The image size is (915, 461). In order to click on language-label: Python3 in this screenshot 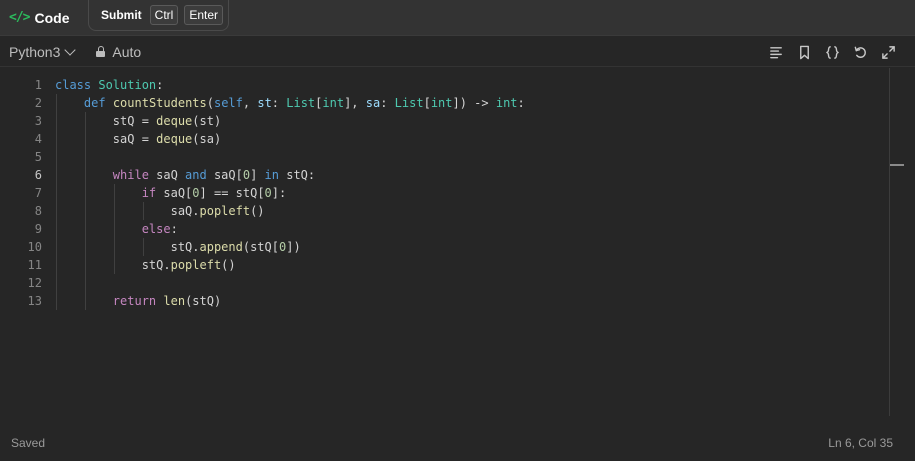, I will do `click(35, 51)`.